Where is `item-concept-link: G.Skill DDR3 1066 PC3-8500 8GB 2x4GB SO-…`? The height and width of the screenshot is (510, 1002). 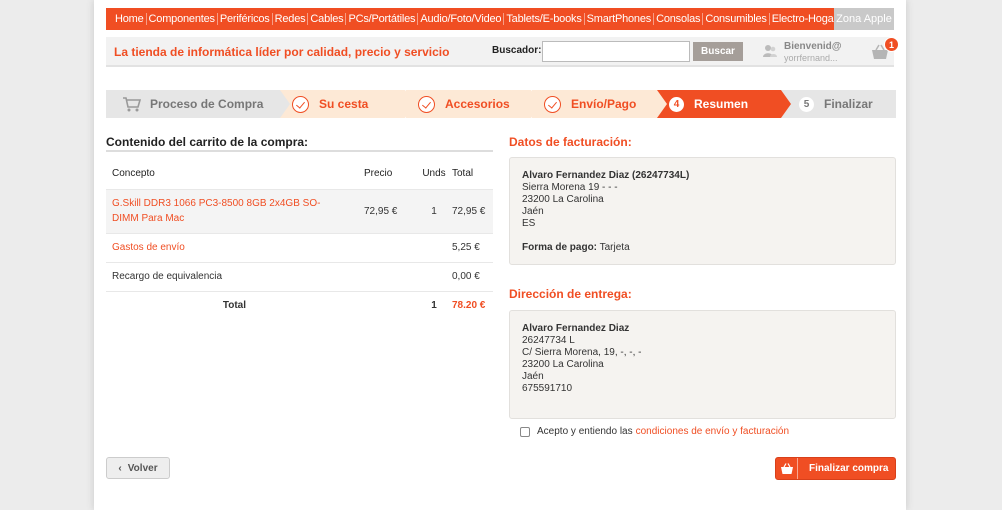
item-concept-link: G.Skill DDR3 1066 PC3-8500 8GB 2x4GB SO-… is located at coordinates (235, 210).